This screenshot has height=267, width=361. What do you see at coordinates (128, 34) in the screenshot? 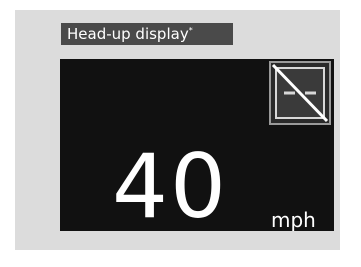
I see `header-title: Head-up display` at bounding box center [128, 34].